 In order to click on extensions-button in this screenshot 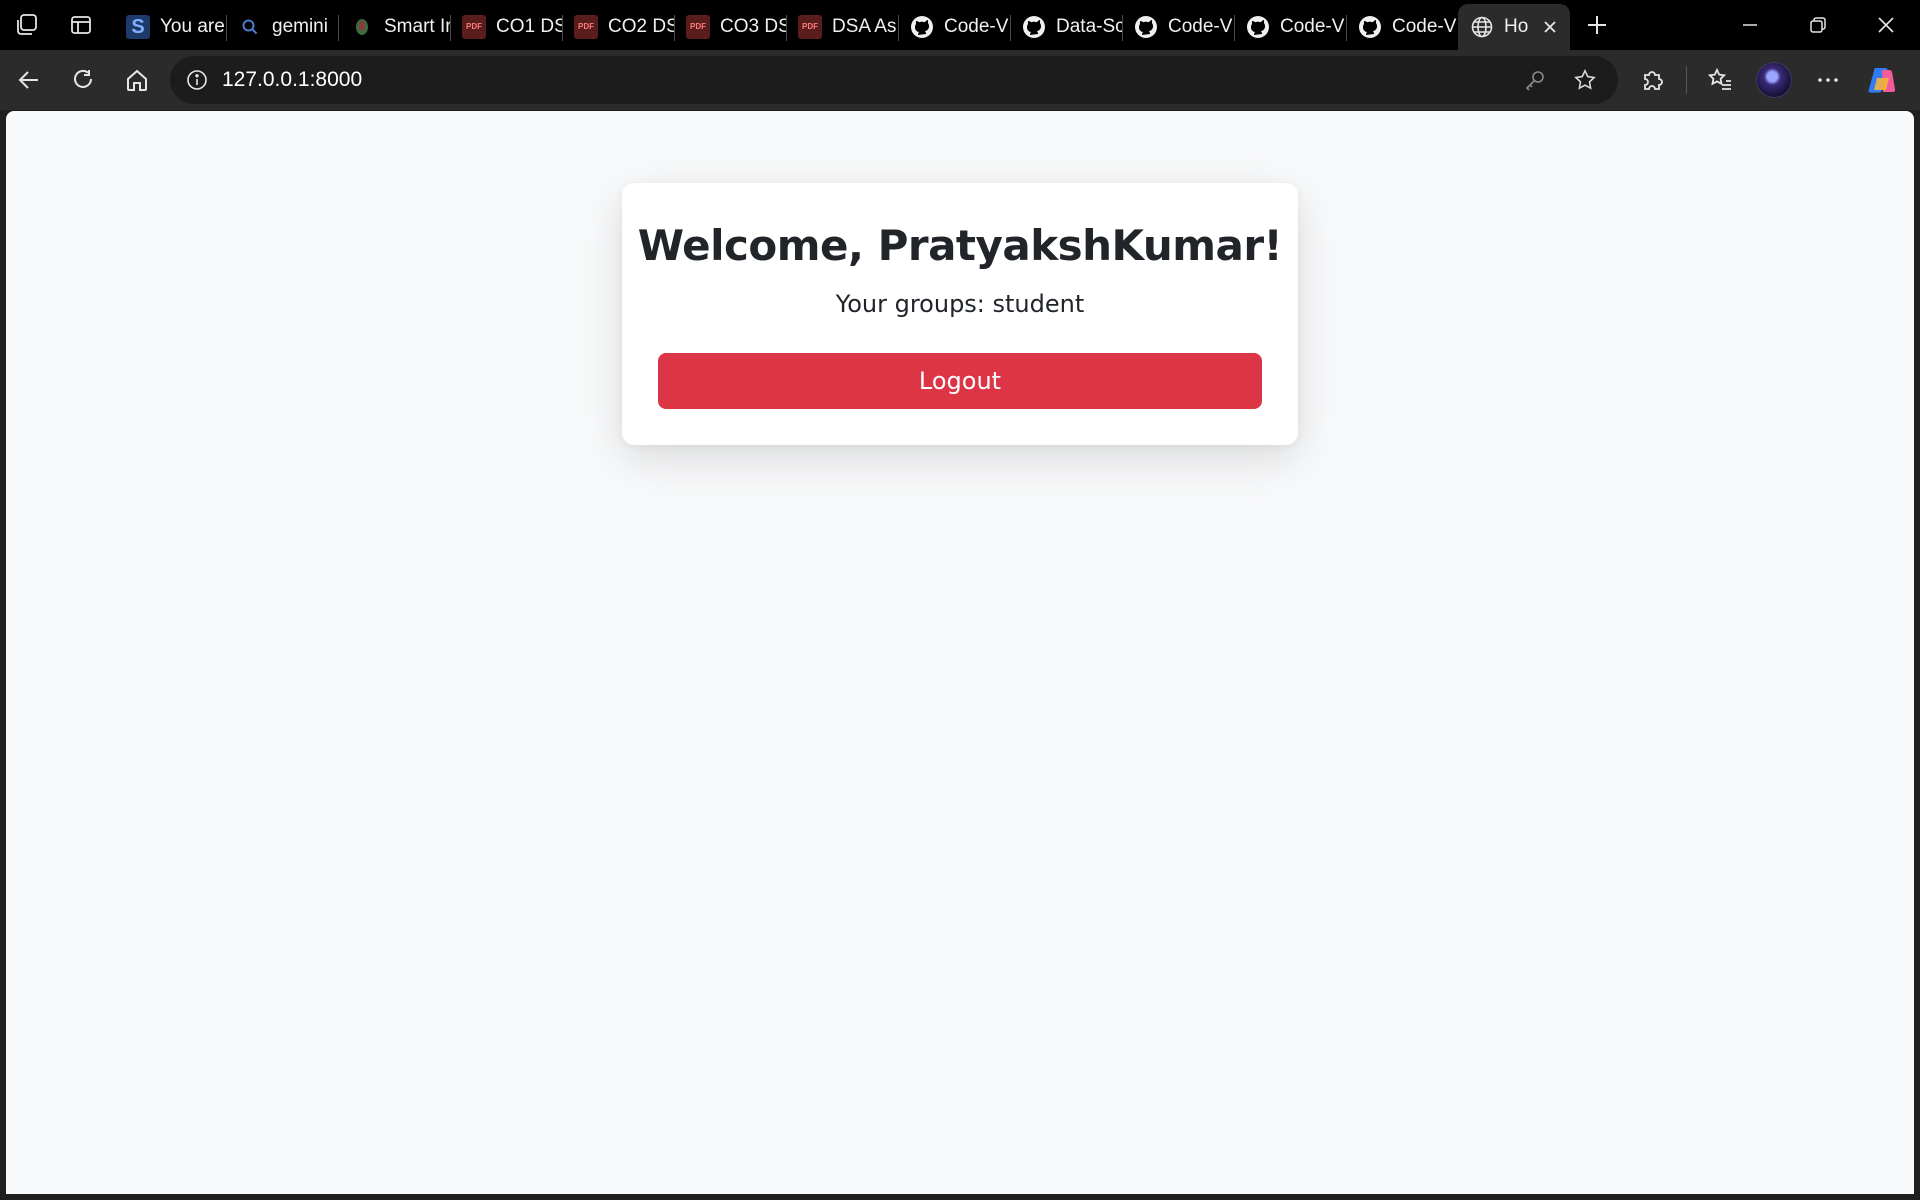, I will do `click(1653, 80)`.